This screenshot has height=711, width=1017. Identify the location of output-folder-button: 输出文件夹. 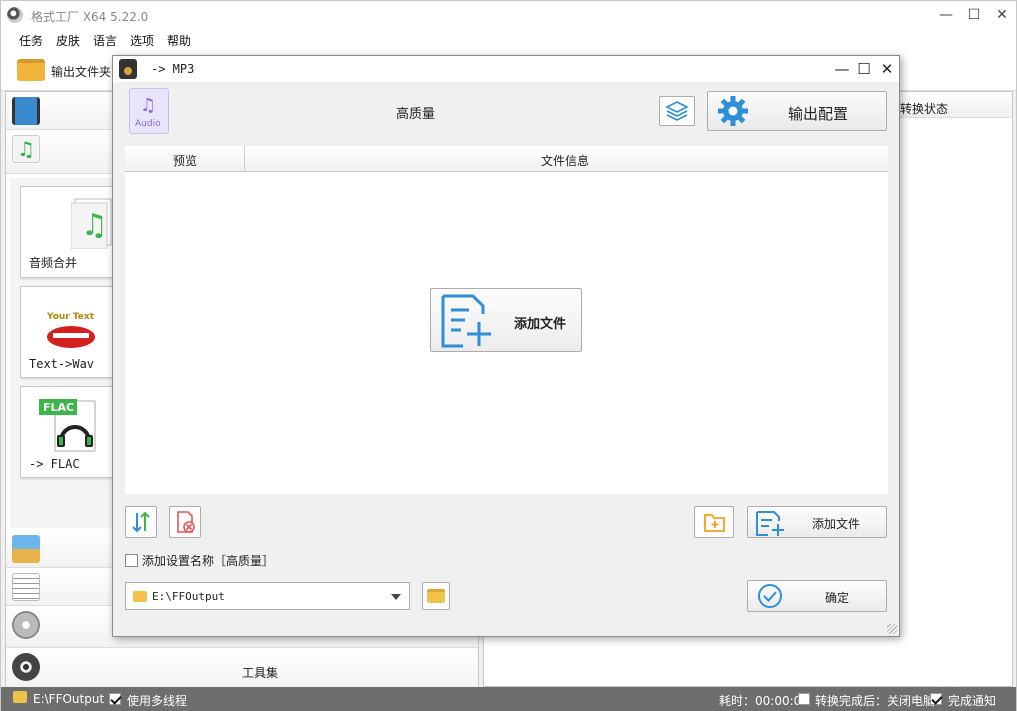
(61, 71).